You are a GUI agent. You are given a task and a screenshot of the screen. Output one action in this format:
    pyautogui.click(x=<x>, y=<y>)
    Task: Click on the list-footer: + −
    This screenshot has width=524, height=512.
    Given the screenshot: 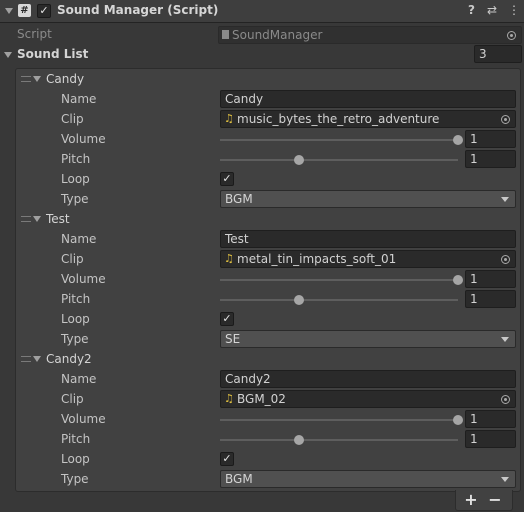 What is the action you would take?
    pyautogui.click(x=484, y=500)
    